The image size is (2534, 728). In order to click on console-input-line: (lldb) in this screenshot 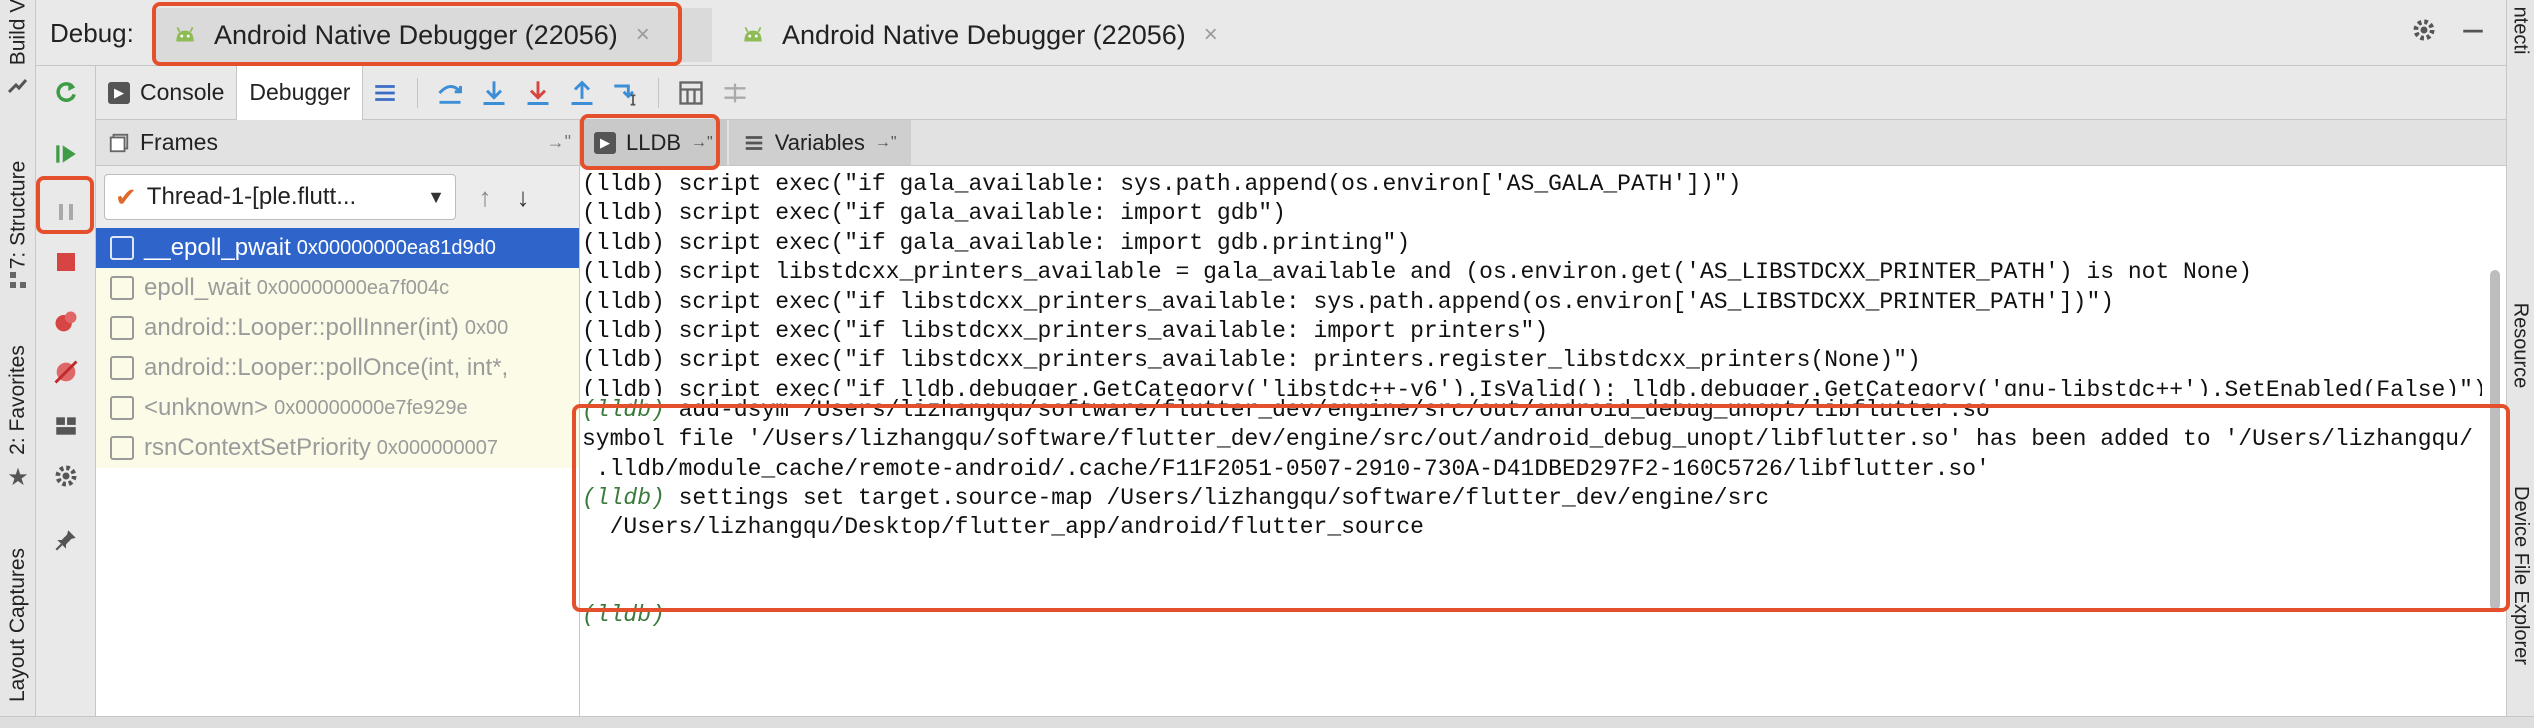, I will do `click(1532, 615)`.